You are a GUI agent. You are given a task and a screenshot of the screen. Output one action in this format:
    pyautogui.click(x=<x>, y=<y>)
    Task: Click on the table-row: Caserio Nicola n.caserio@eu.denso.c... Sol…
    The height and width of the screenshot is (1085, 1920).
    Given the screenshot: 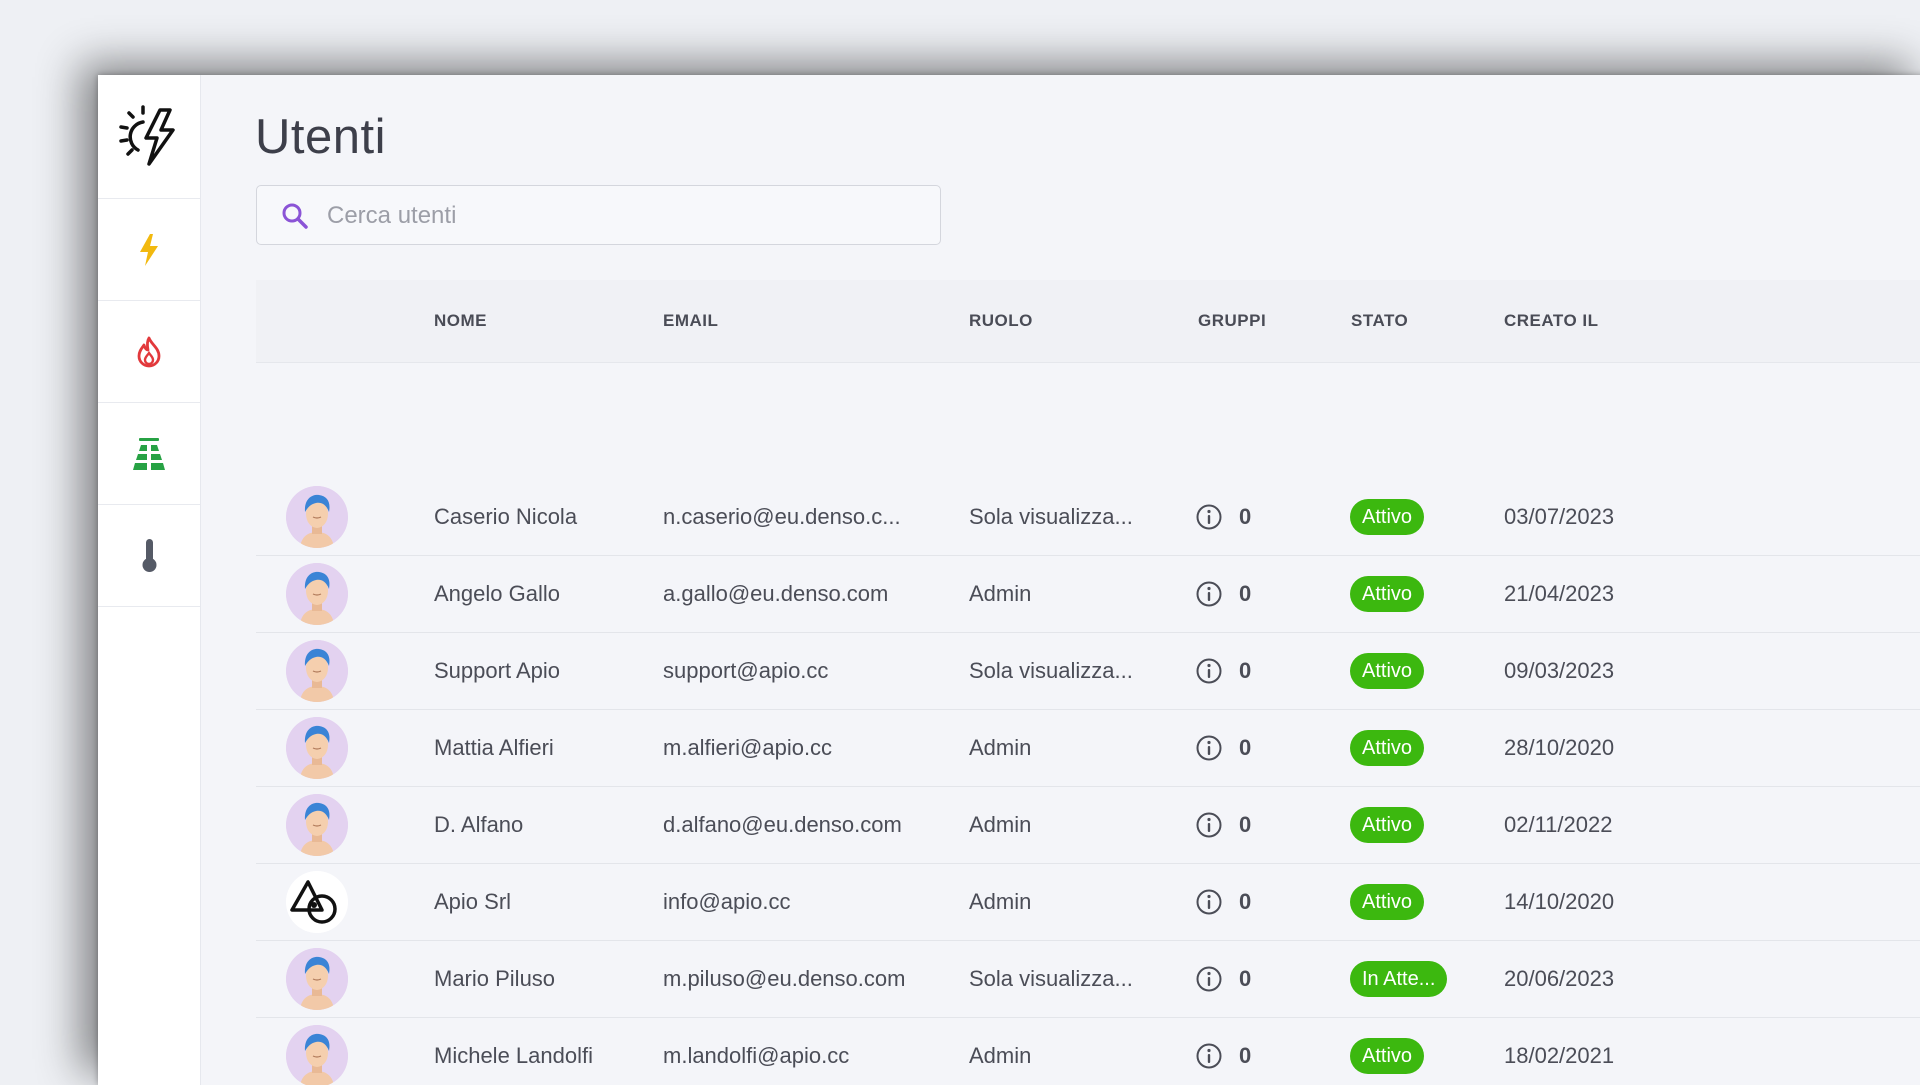 What is the action you would take?
    pyautogui.click(x=1088, y=517)
    